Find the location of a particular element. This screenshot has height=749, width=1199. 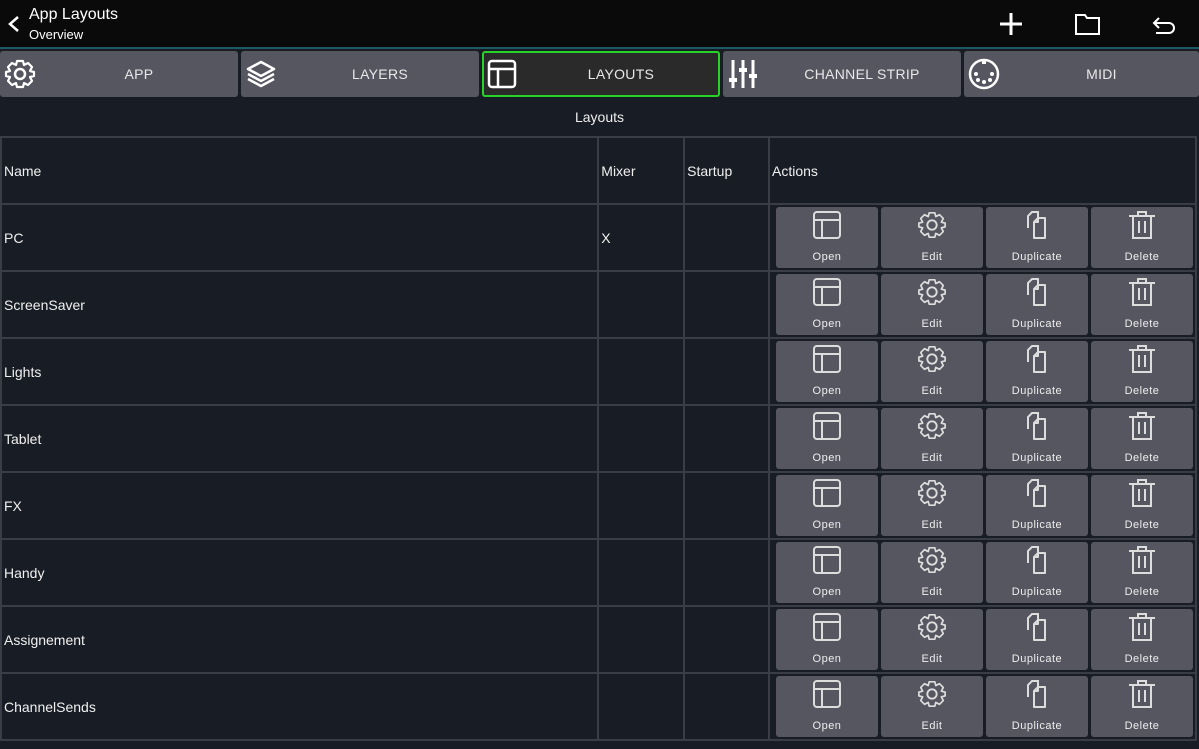

table-row: Lights Open Edit Duplicate Delete is located at coordinates (599, 371).